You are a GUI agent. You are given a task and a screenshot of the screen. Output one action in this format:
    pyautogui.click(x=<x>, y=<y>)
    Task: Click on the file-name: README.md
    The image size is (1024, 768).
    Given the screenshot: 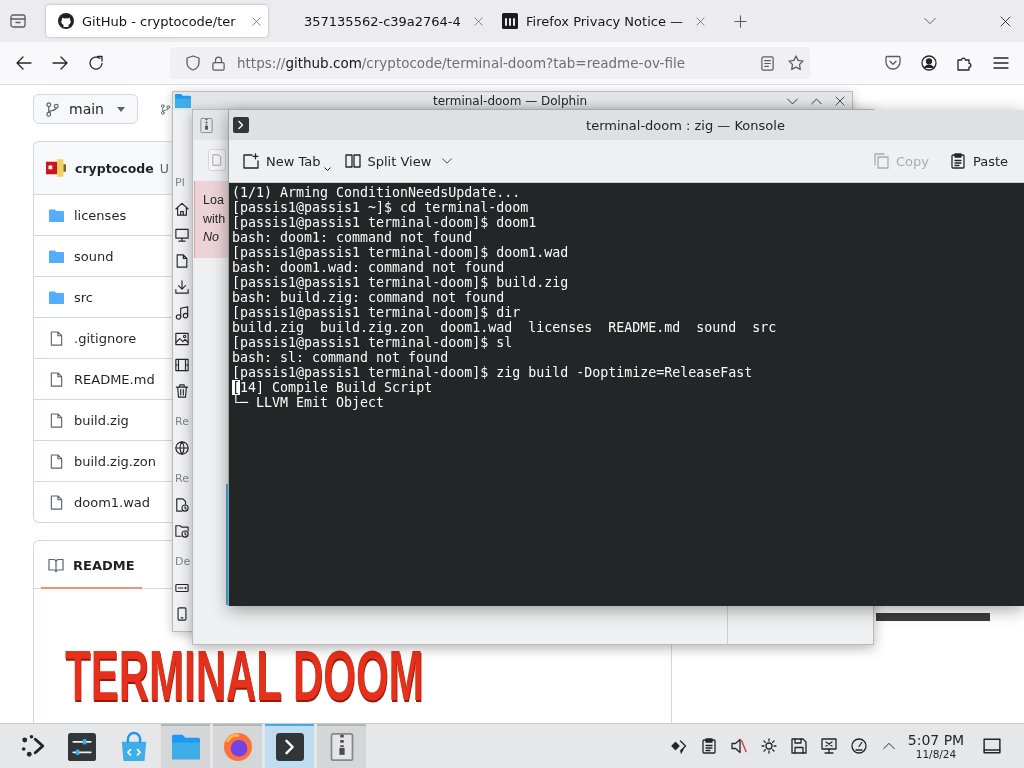 What is the action you would take?
    pyautogui.click(x=114, y=379)
    